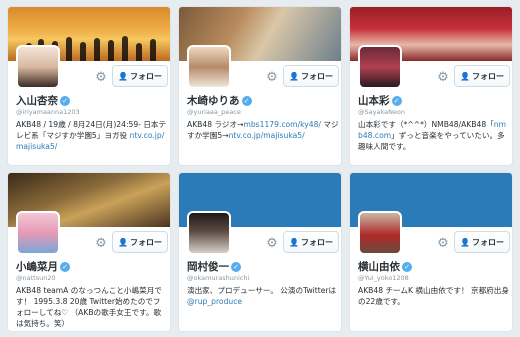 Image resolution: width=520 pixels, height=337 pixels. What do you see at coordinates (385, 266) in the screenshot?
I see `display-name: 横山由依 ✓` at bounding box center [385, 266].